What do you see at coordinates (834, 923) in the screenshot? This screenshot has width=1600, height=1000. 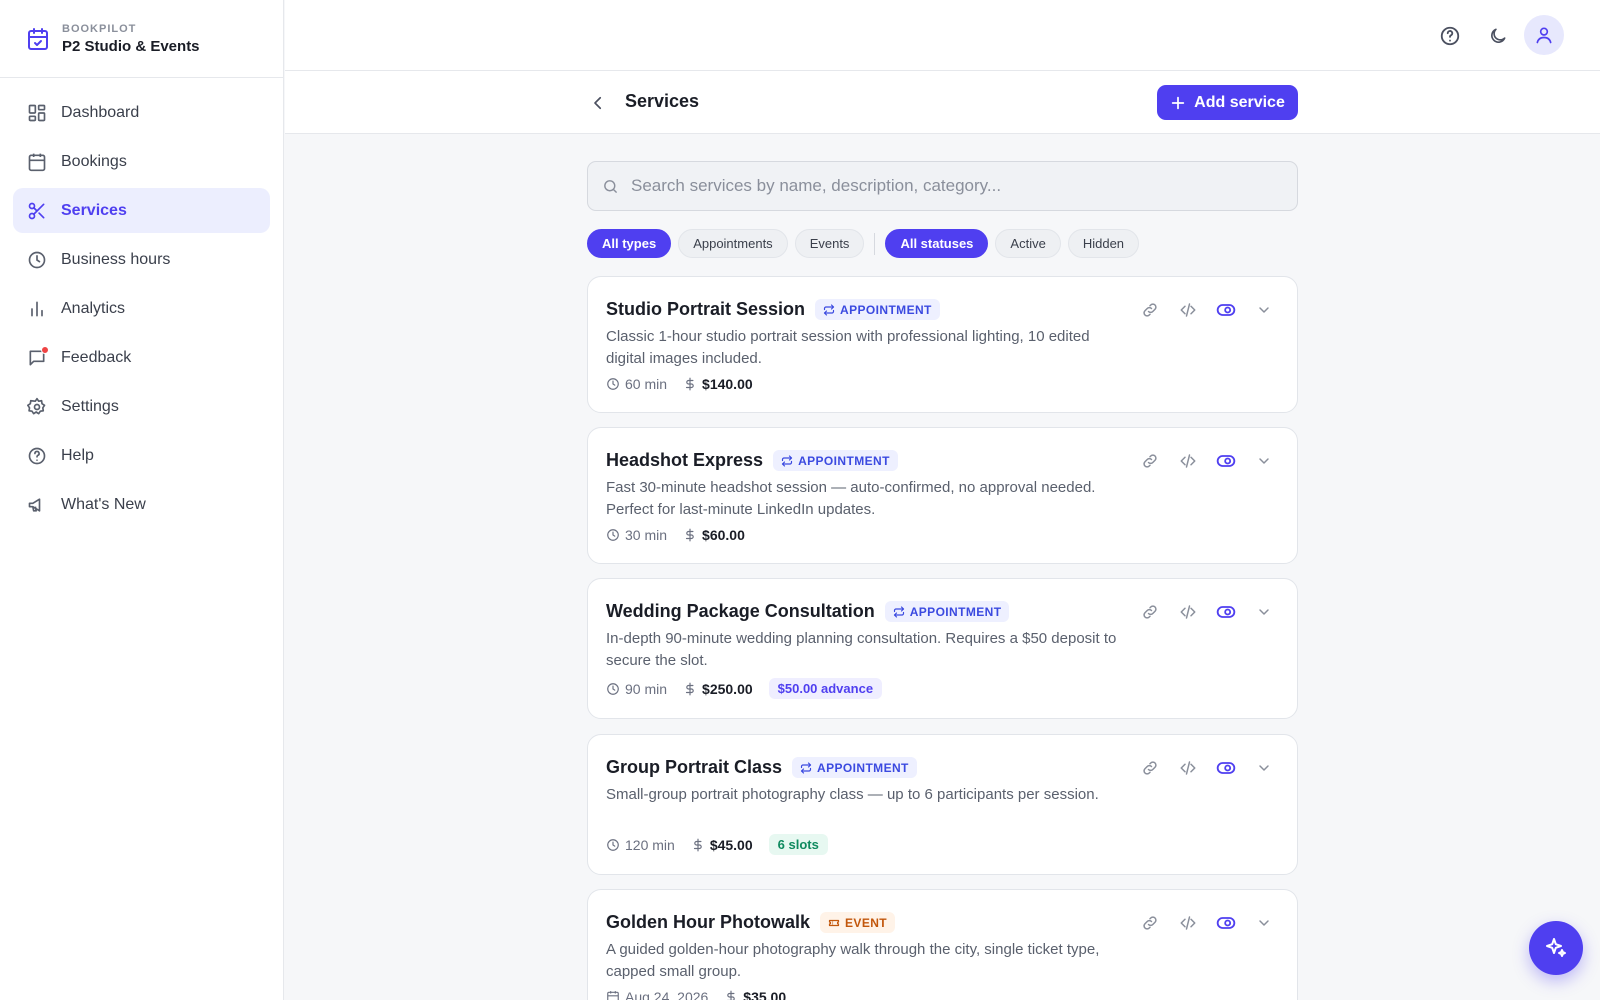 I see `ticket-icon` at bounding box center [834, 923].